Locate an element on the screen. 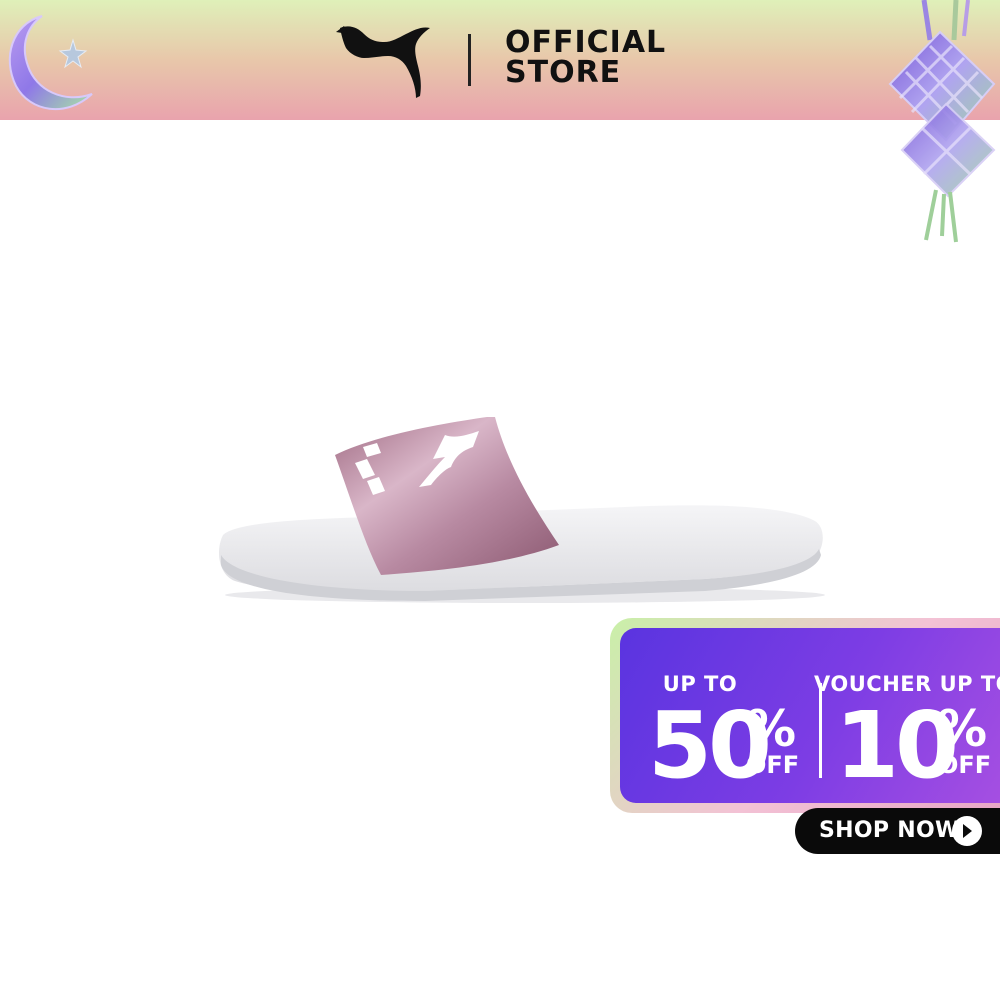 Image resolution: width=1000 pixels, height=1000 pixels. puma-logo is located at coordinates (383, 62).